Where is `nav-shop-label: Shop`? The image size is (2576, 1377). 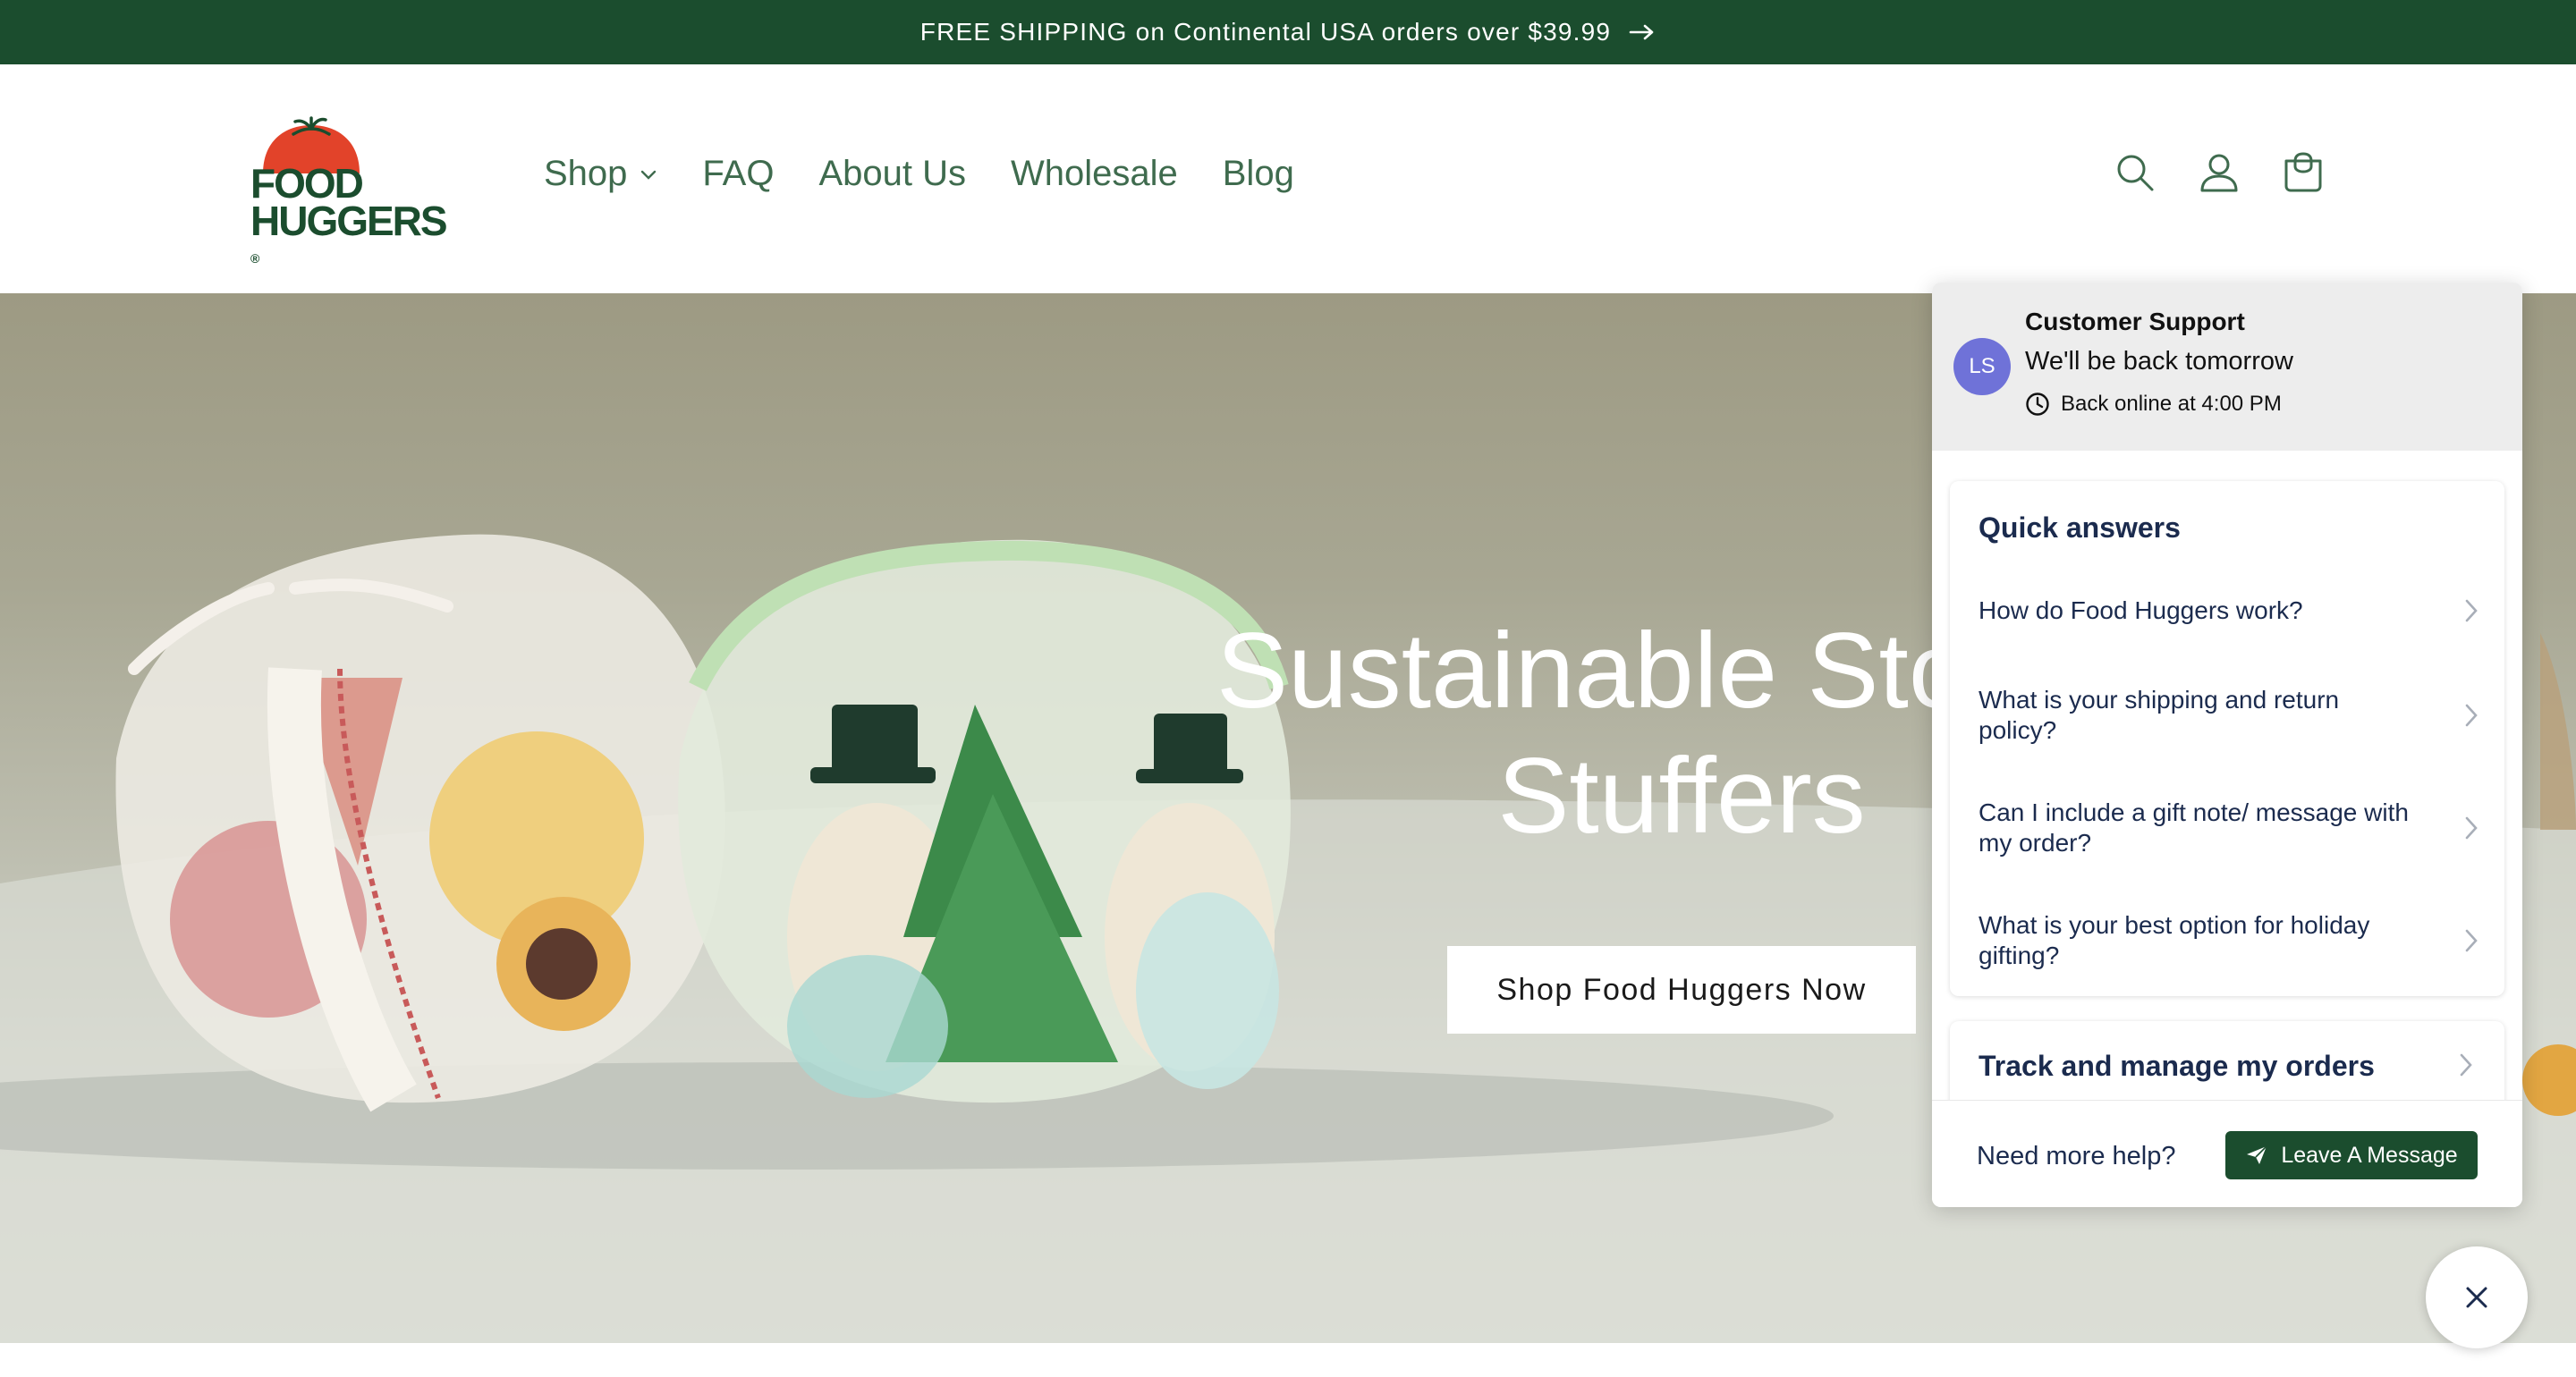
nav-shop-label: Shop is located at coordinates (586, 173).